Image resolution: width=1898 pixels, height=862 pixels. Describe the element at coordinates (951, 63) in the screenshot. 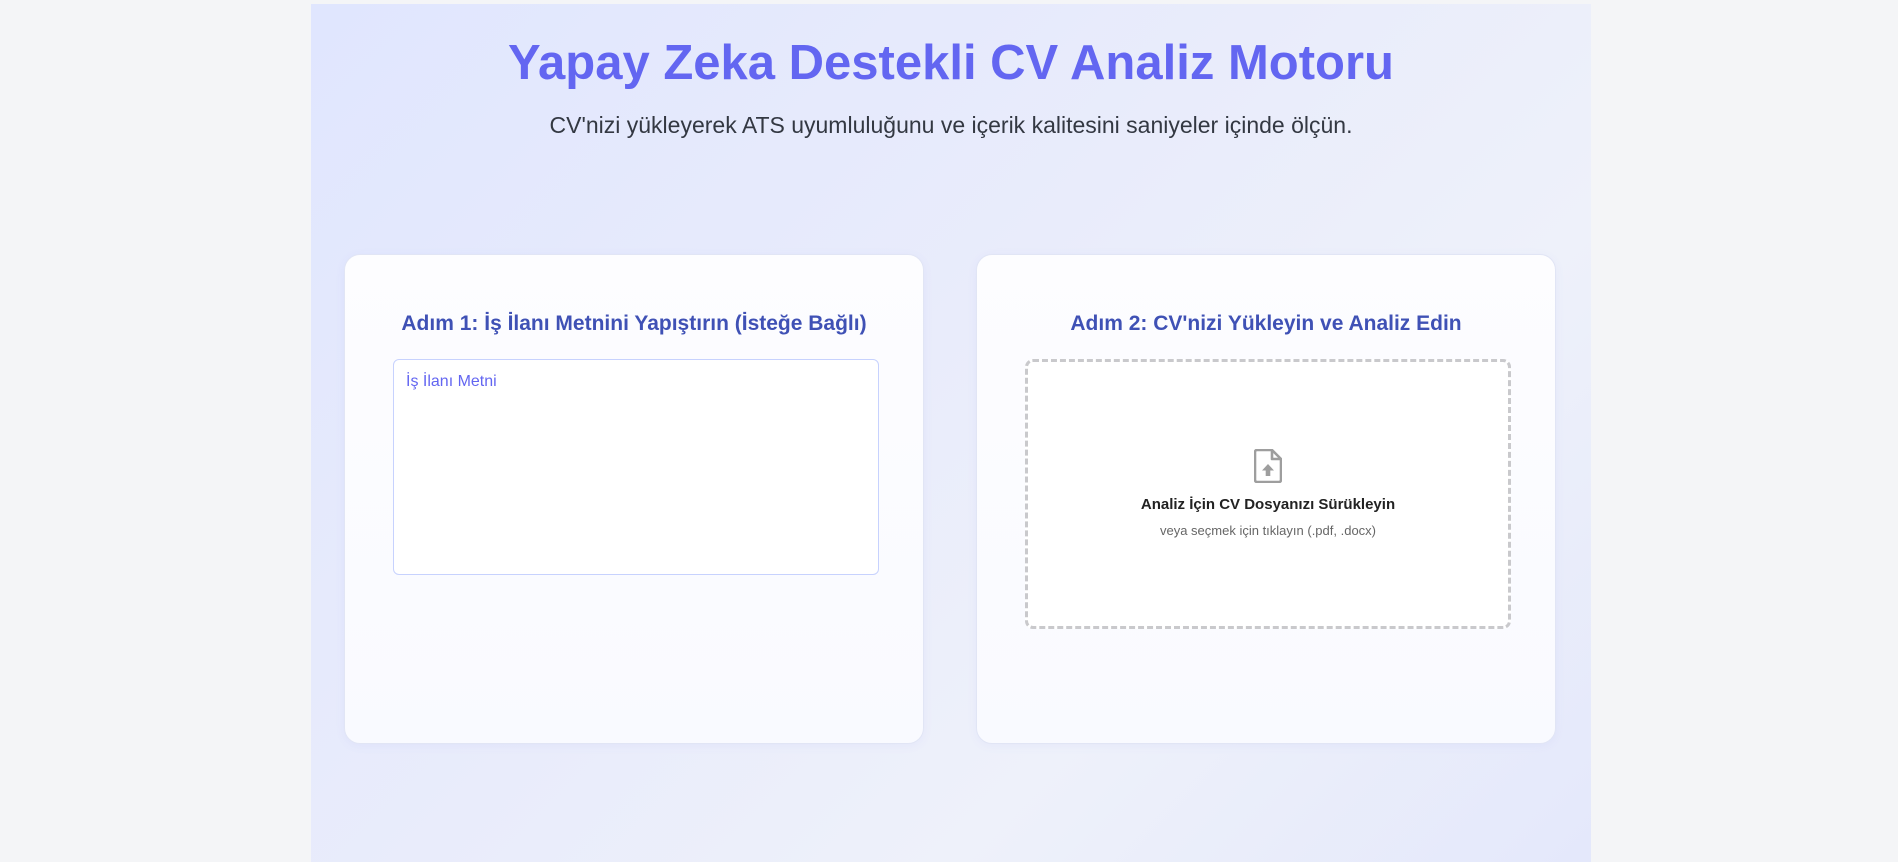

I see `page-title: Yapay Zeka Destekli CV Analiz Motoru` at that location.